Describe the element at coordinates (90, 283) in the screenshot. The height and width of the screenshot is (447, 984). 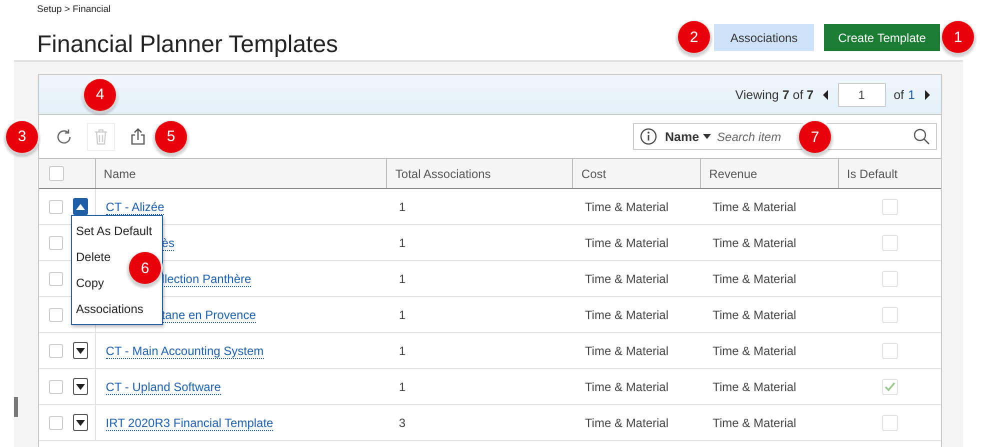
I see `menu-item: Copy` at that location.